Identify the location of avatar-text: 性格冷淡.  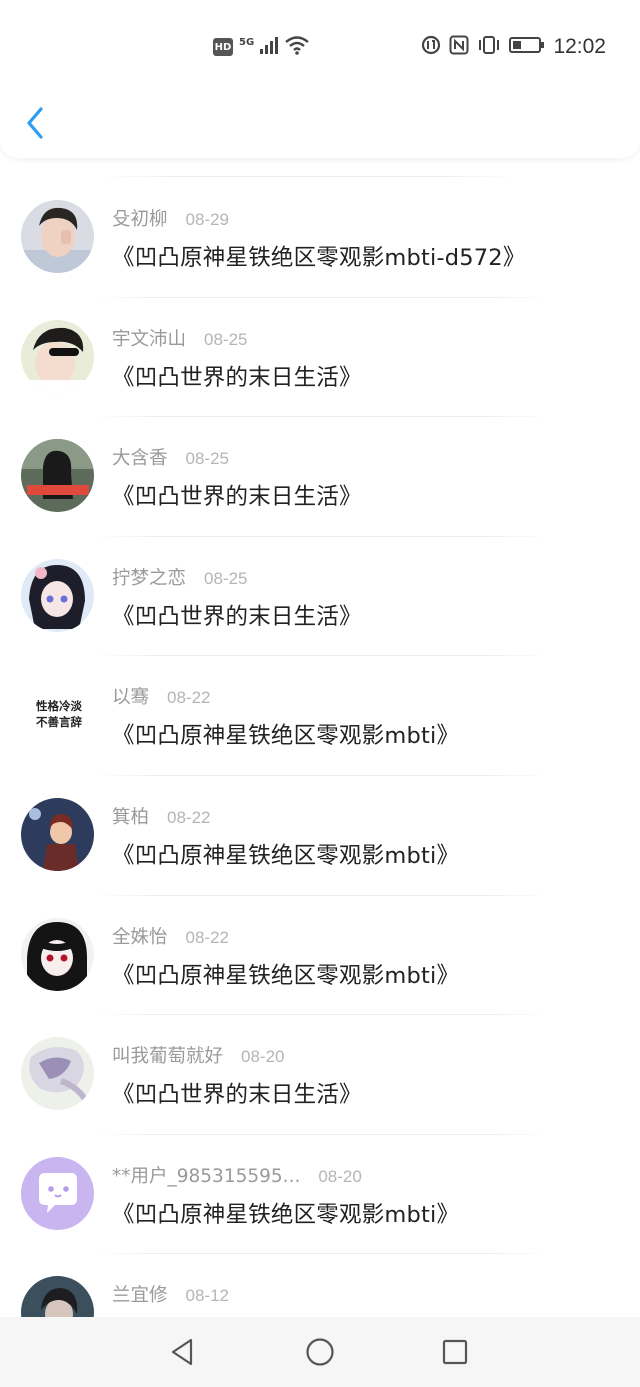
(59, 706).